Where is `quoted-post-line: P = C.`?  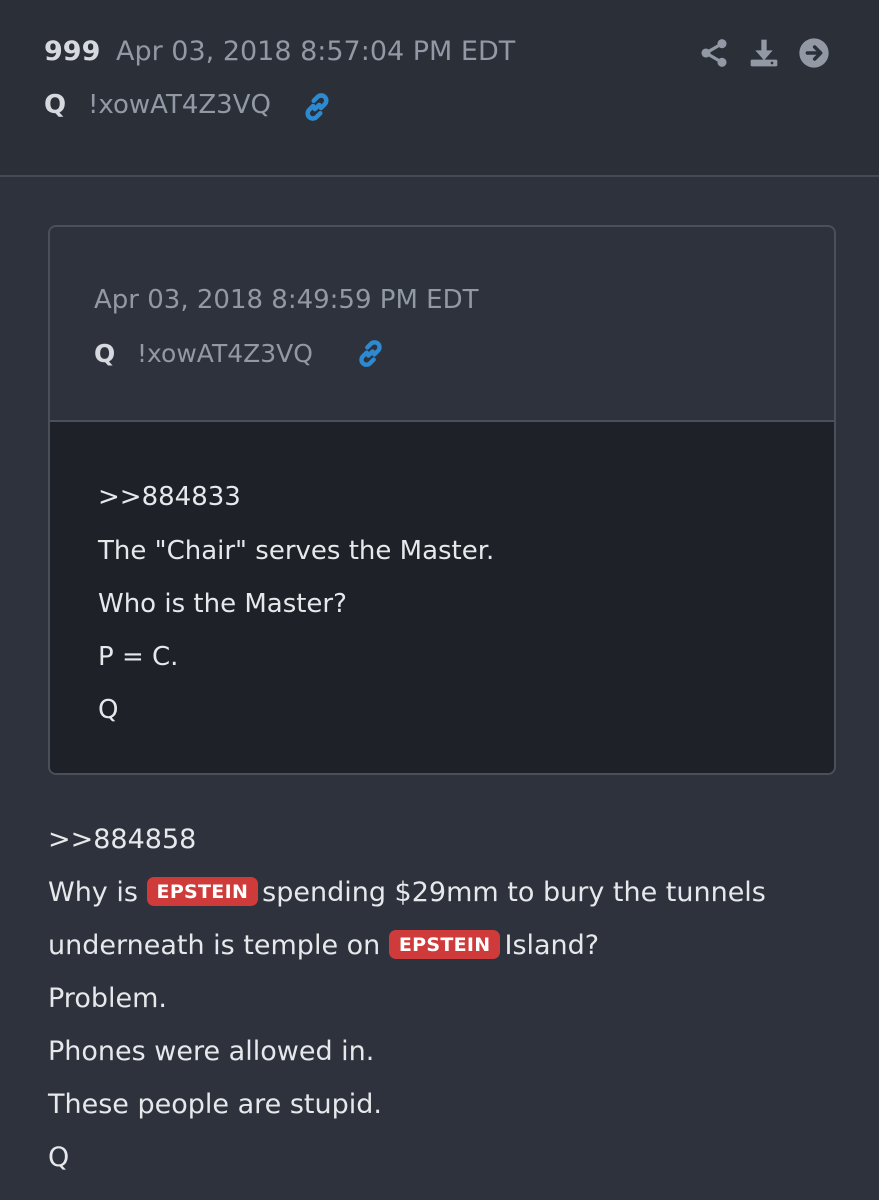
quoted-post-line: P = C. is located at coordinates (138, 657).